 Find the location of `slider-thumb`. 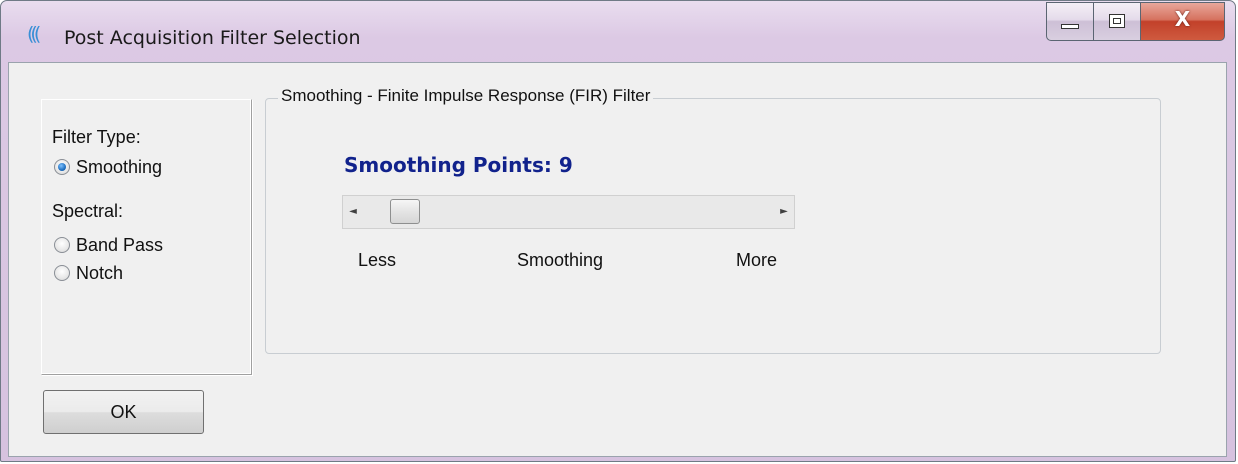

slider-thumb is located at coordinates (405, 211).